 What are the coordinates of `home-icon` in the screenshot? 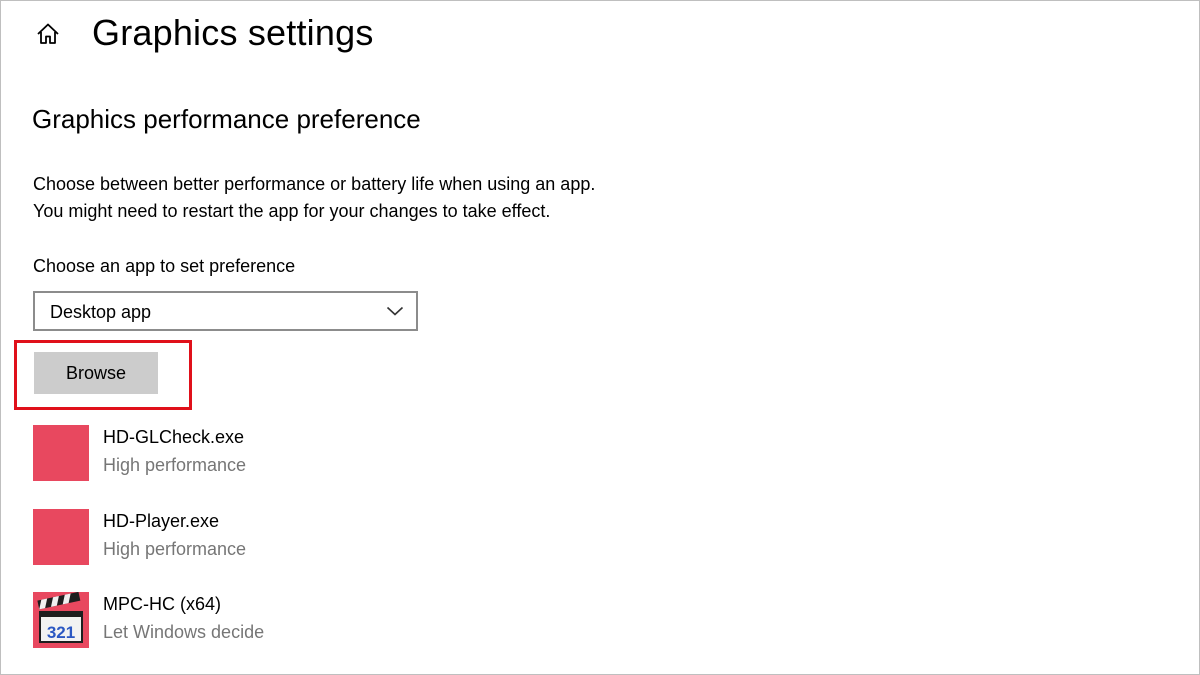 It's located at (48, 36).